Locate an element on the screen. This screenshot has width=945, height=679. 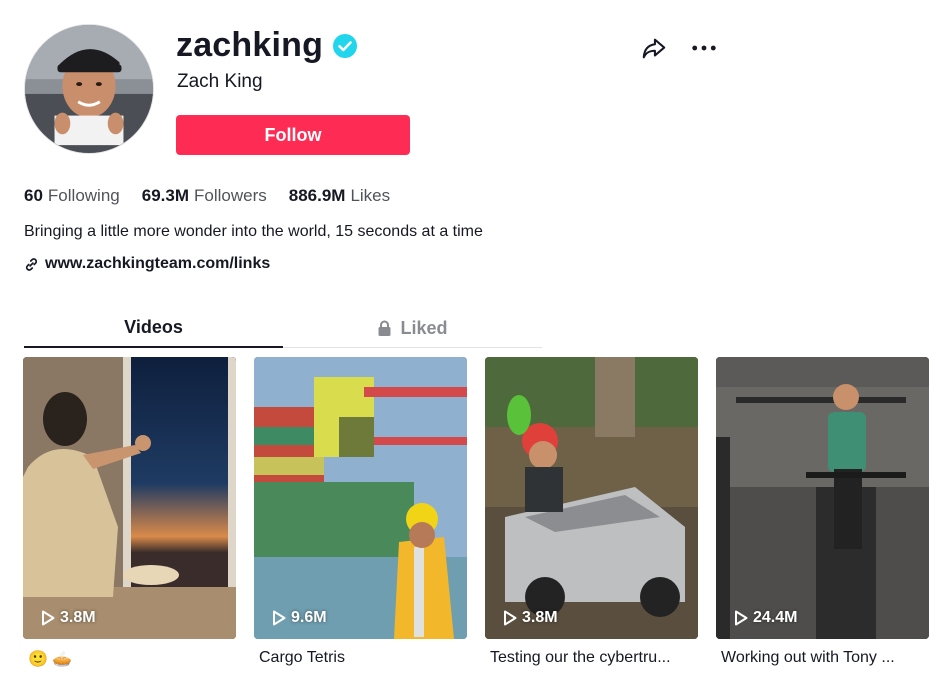
video-caption: Cargo Tetris is located at coordinates (360, 658).